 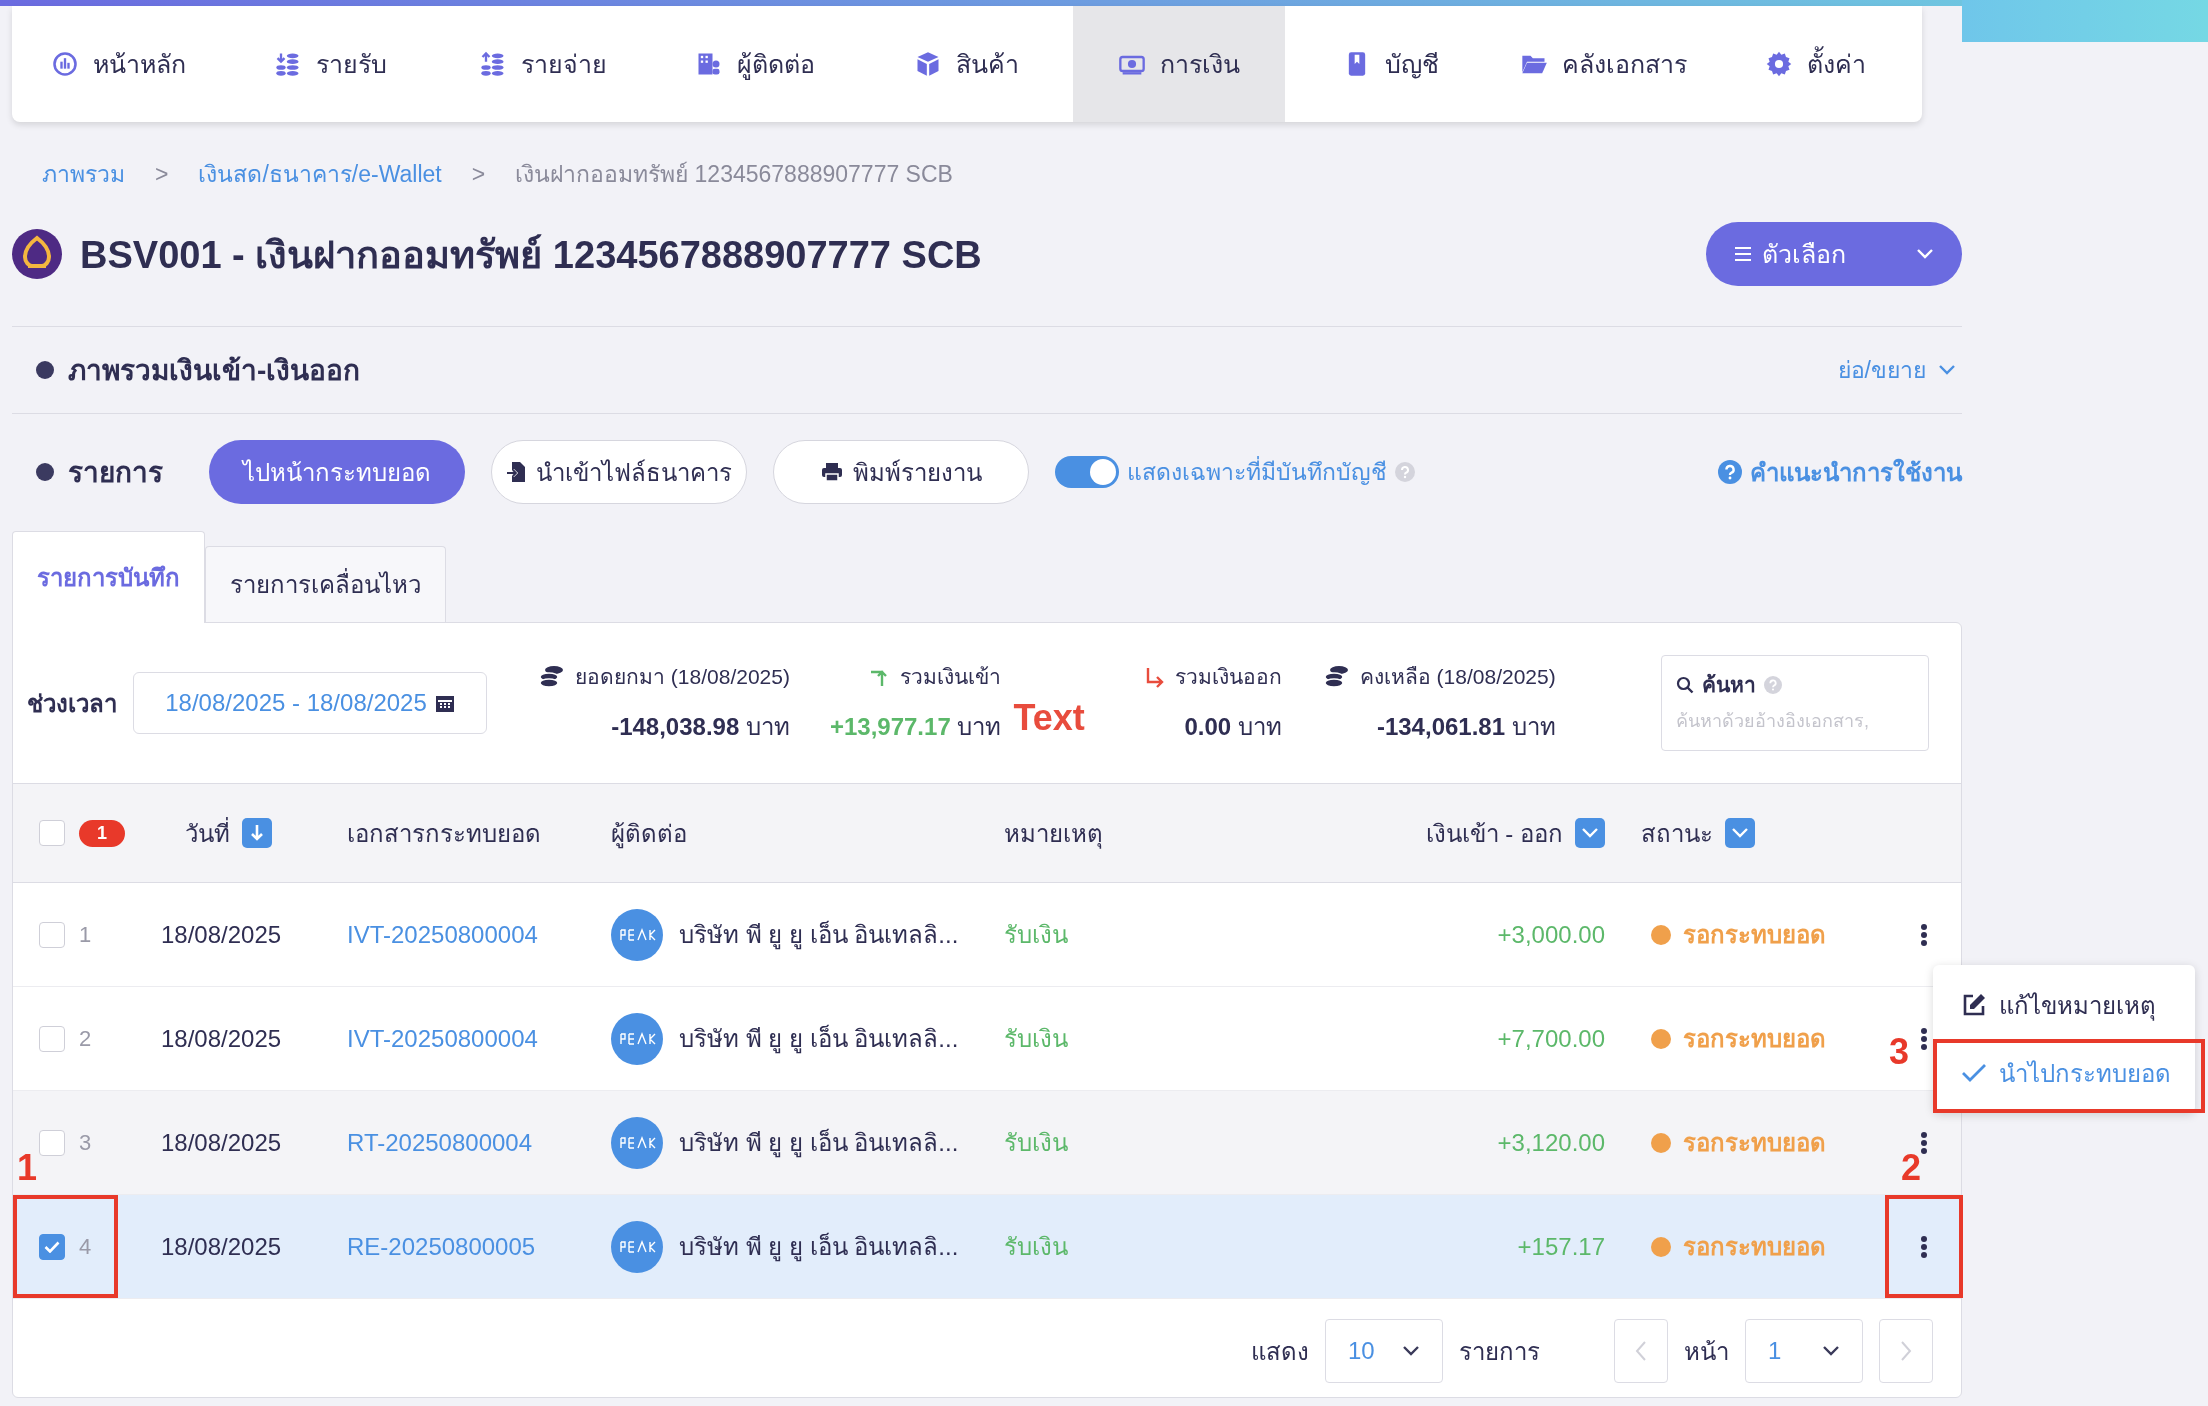 I want to click on help-icon, so click(x=1405, y=472).